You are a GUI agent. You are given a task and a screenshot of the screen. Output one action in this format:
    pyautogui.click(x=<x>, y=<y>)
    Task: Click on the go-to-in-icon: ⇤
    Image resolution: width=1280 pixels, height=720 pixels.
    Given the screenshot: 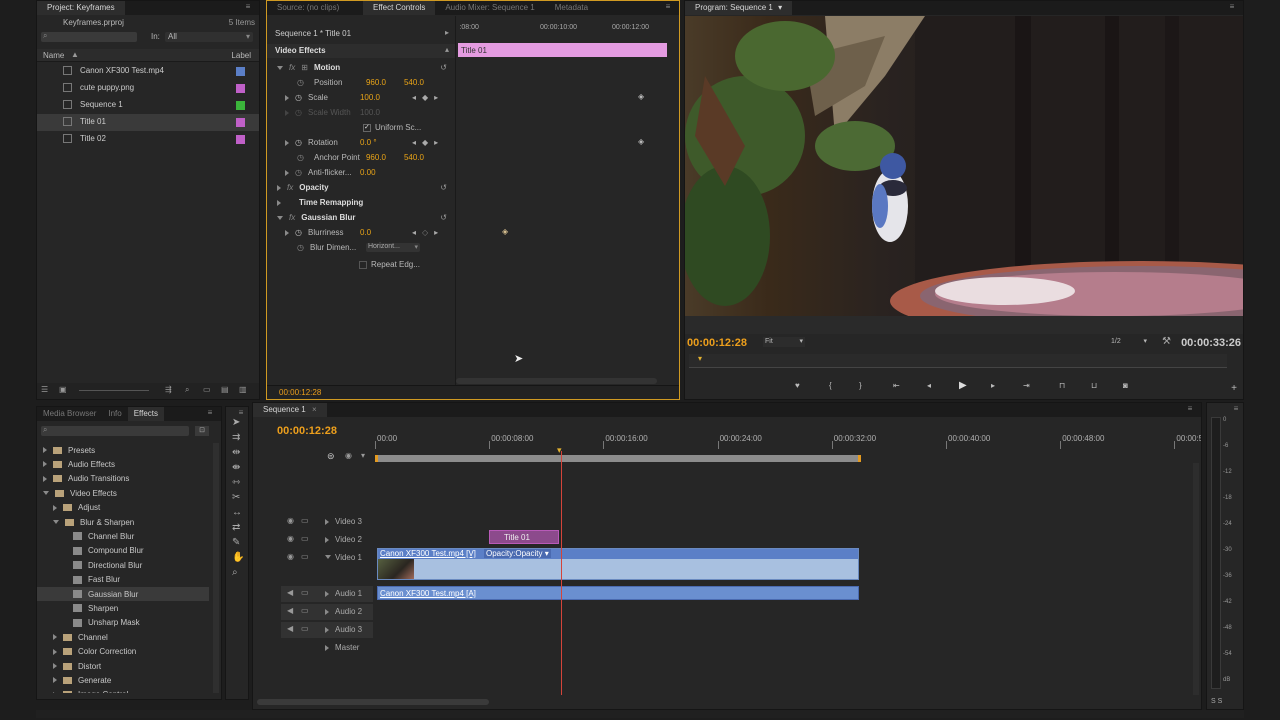 What is the action you would take?
    pyautogui.click(x=896, y=385)
    